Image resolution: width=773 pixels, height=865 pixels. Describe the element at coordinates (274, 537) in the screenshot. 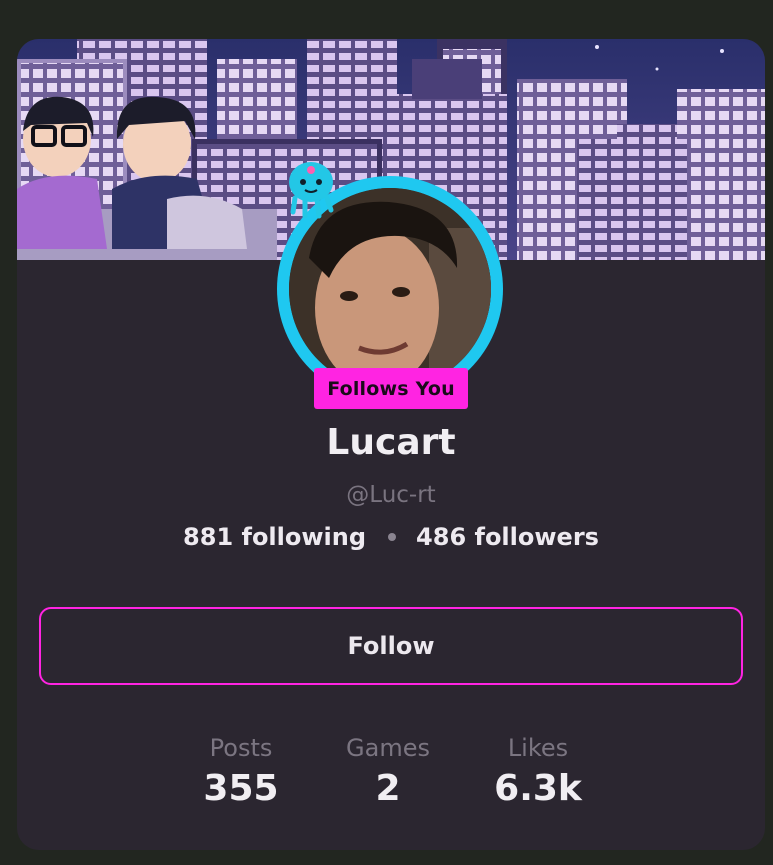

I see `following-count-link: 881 following` at that location.